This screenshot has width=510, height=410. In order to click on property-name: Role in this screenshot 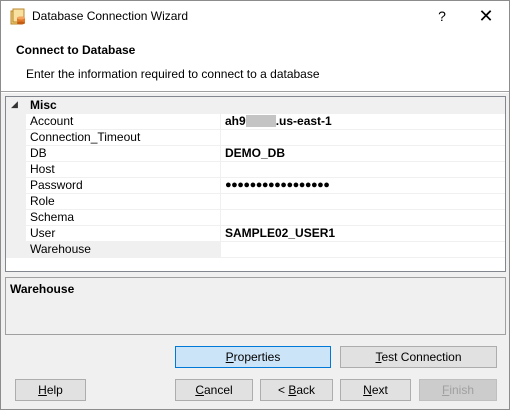, I will do `click(123, 202)`.